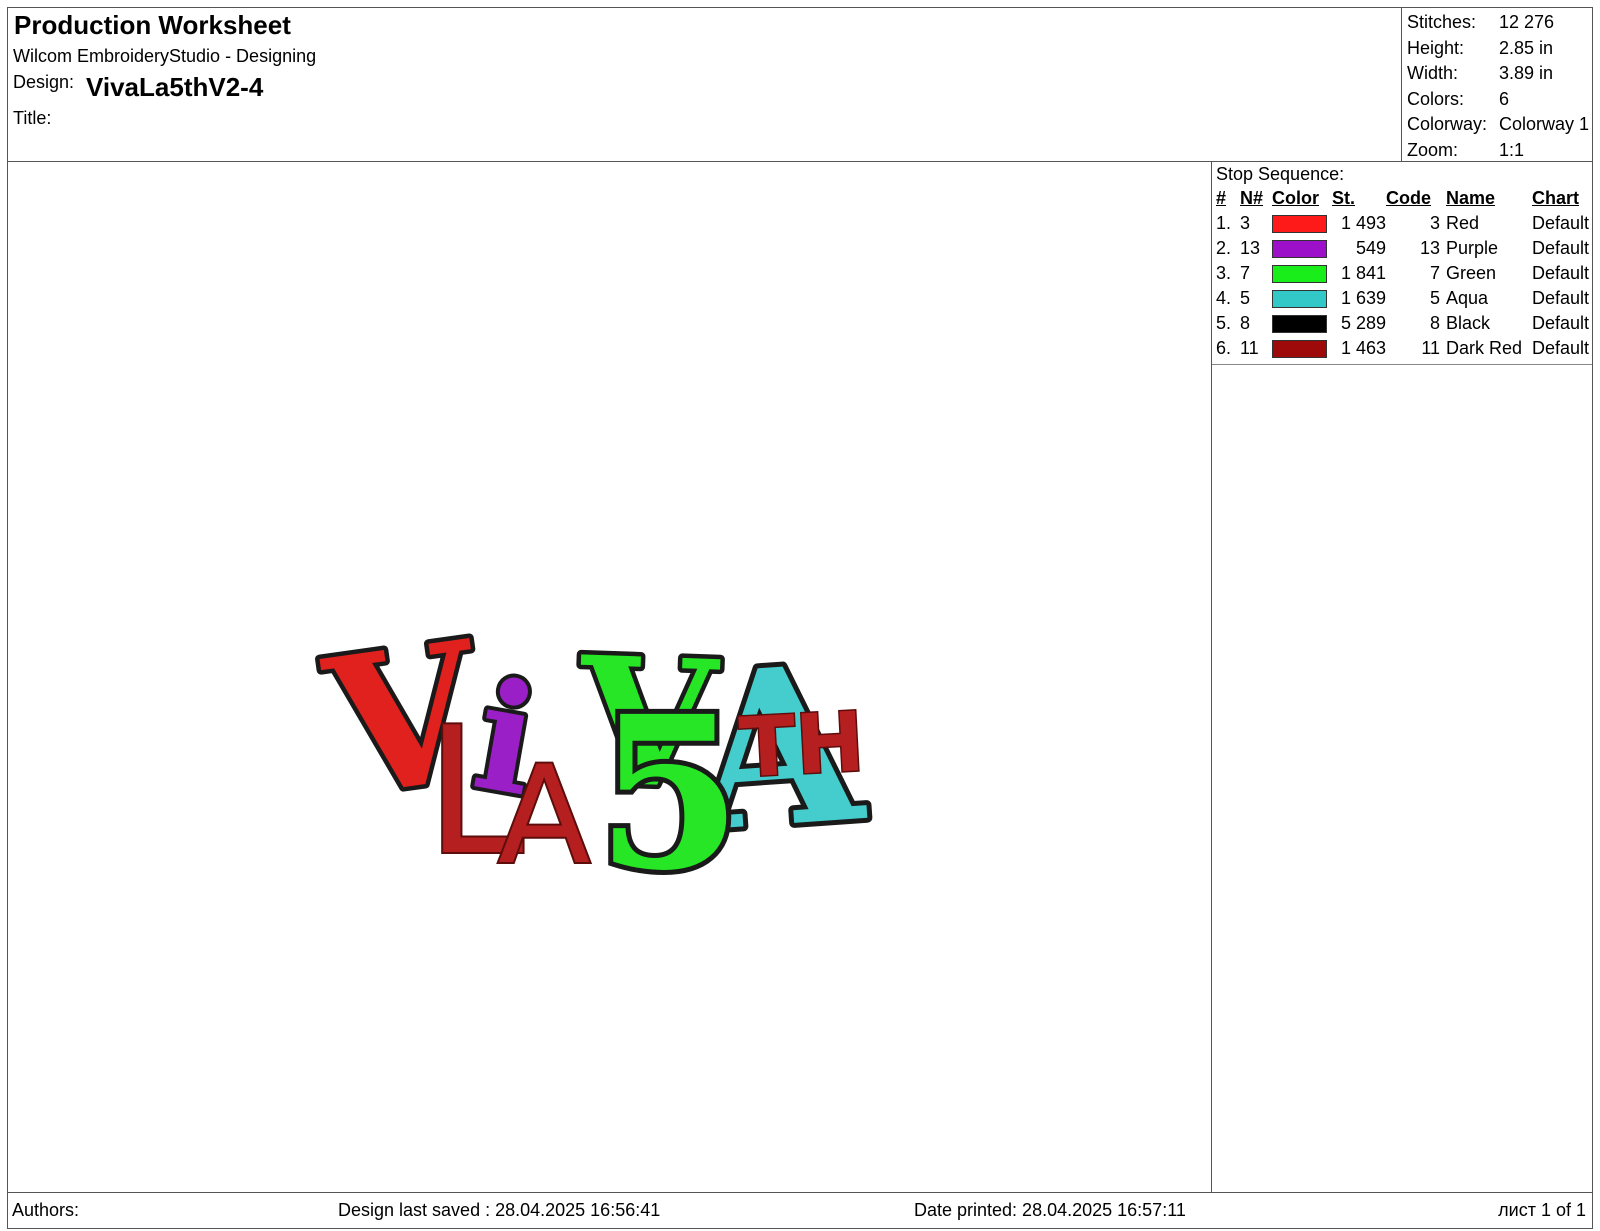 The width and height of the screenshot is (1600, 1231). What do you see at coordinates (1295, 198) in the screenshot?
I see `column-header: Color` at bounding box center [1295, 198].